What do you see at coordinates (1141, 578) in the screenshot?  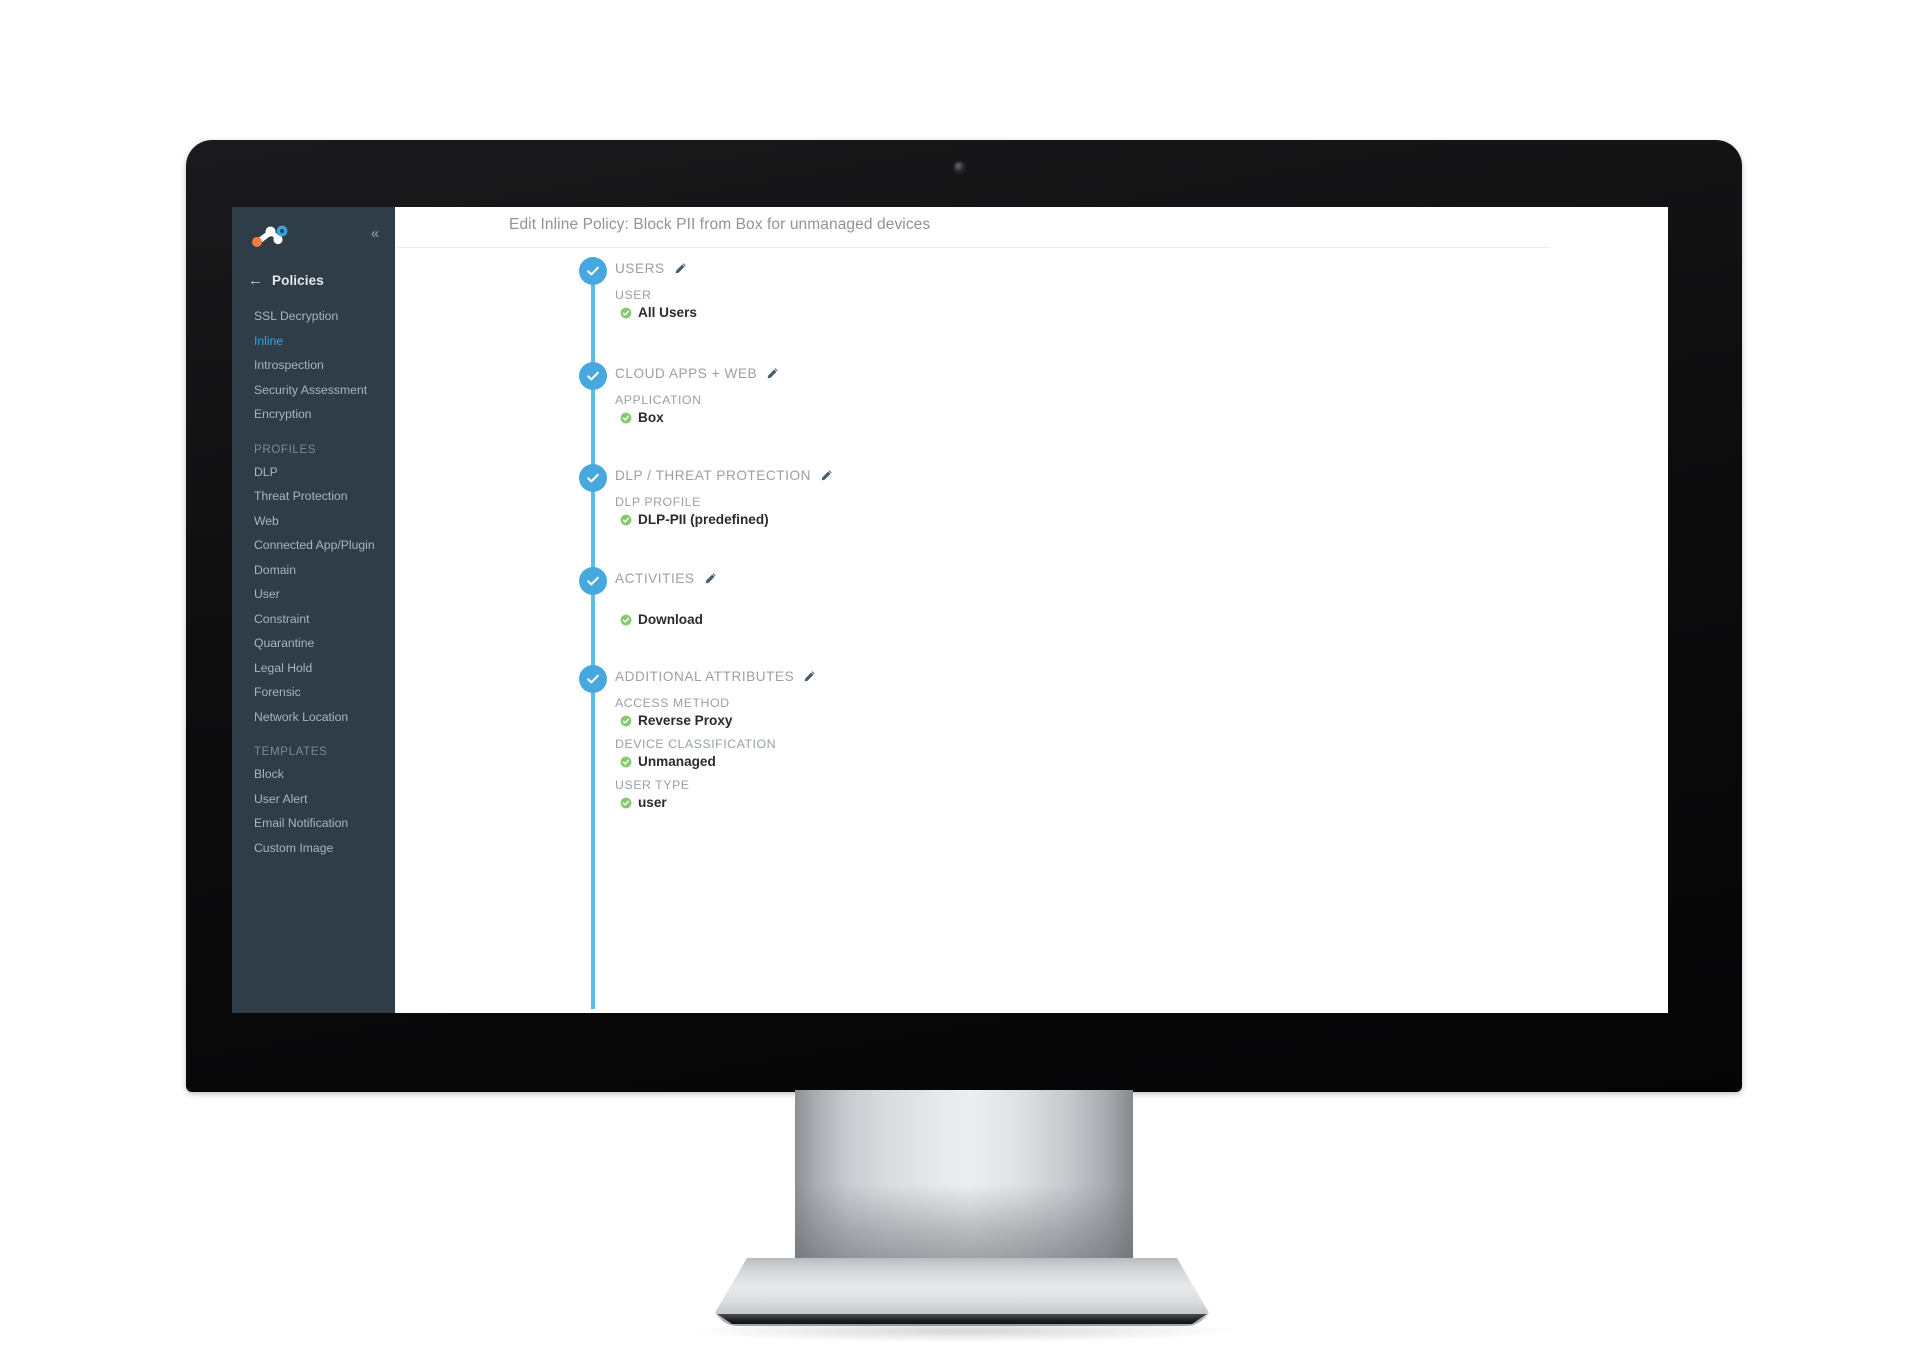 I see `step-title: ACTIVITIES` at bounding box center [1141, 578].